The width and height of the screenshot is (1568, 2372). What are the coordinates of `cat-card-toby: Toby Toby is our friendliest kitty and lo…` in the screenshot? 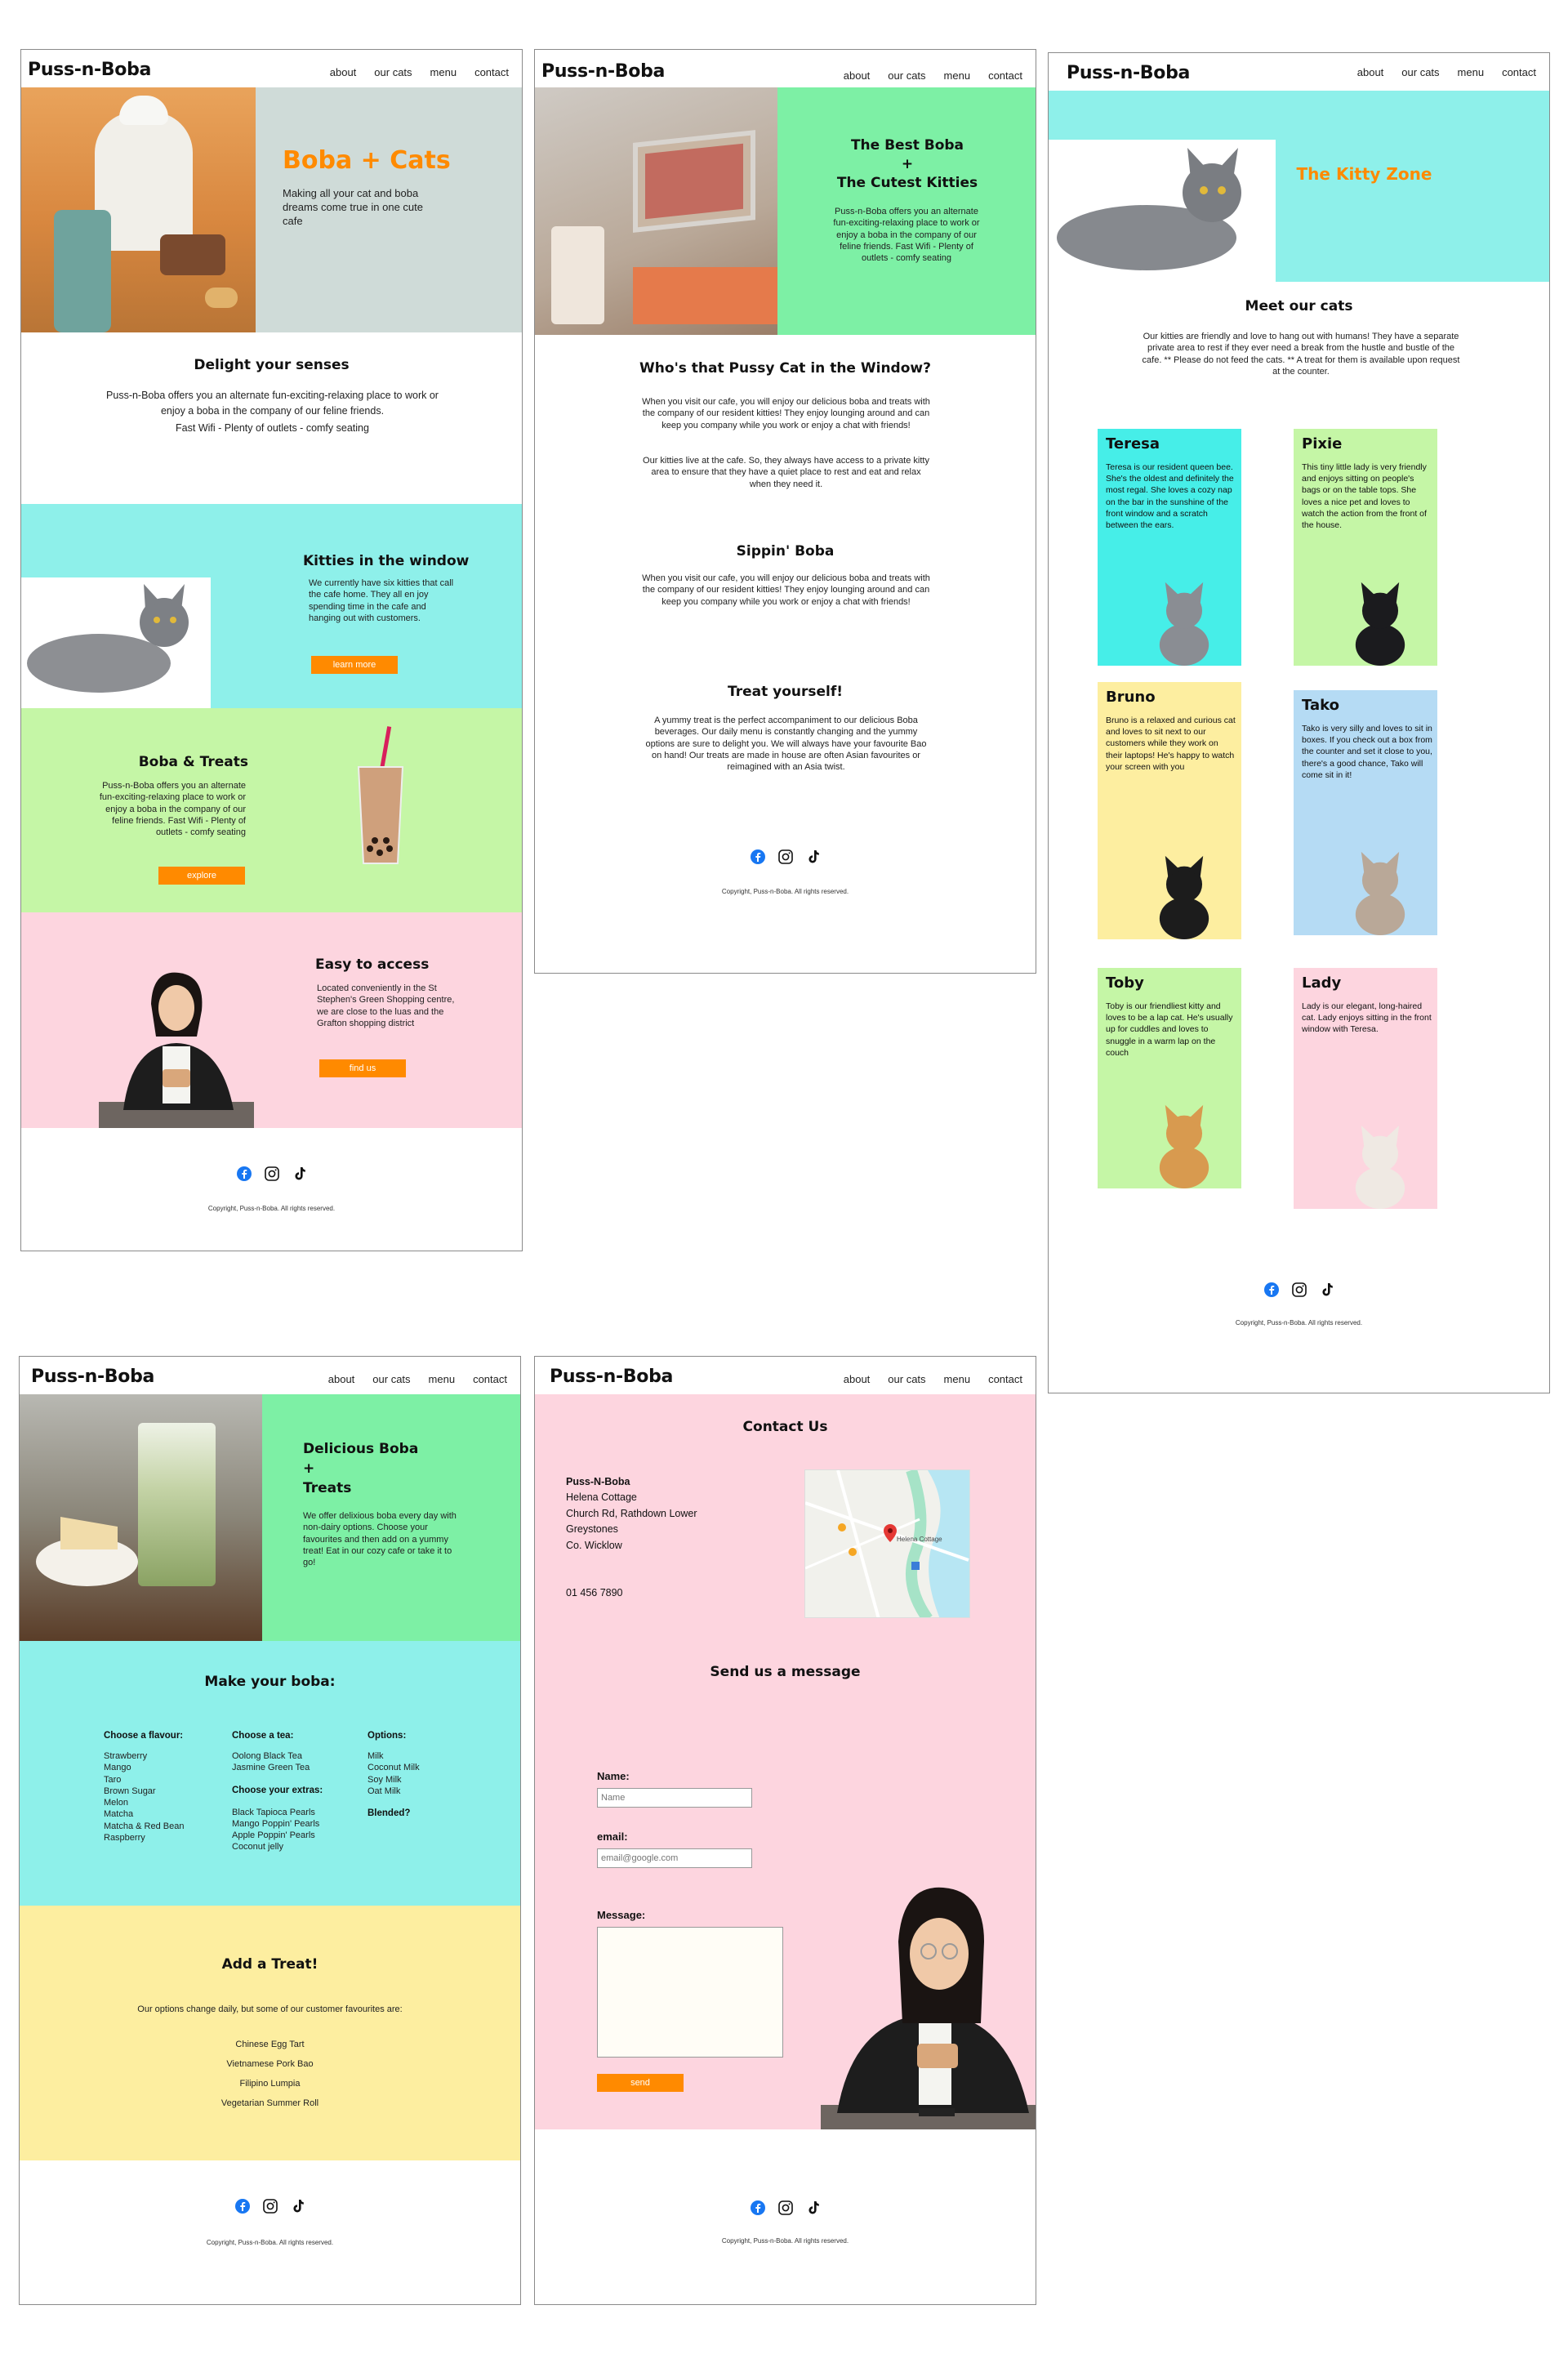 It's located at (1169, 1078).